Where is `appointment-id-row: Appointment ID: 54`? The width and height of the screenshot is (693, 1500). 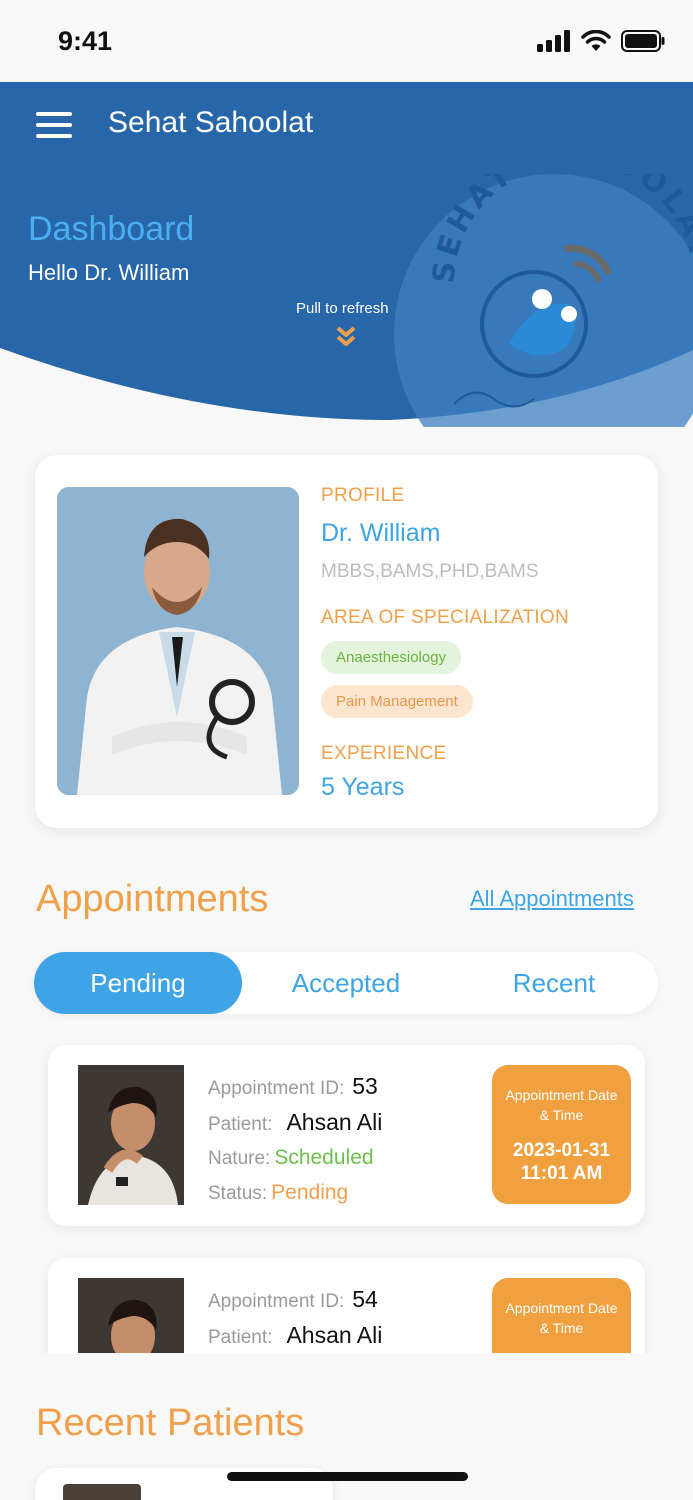 appointment-id-row: Appointment ID: 54 is located at coordinates (293, 1299).